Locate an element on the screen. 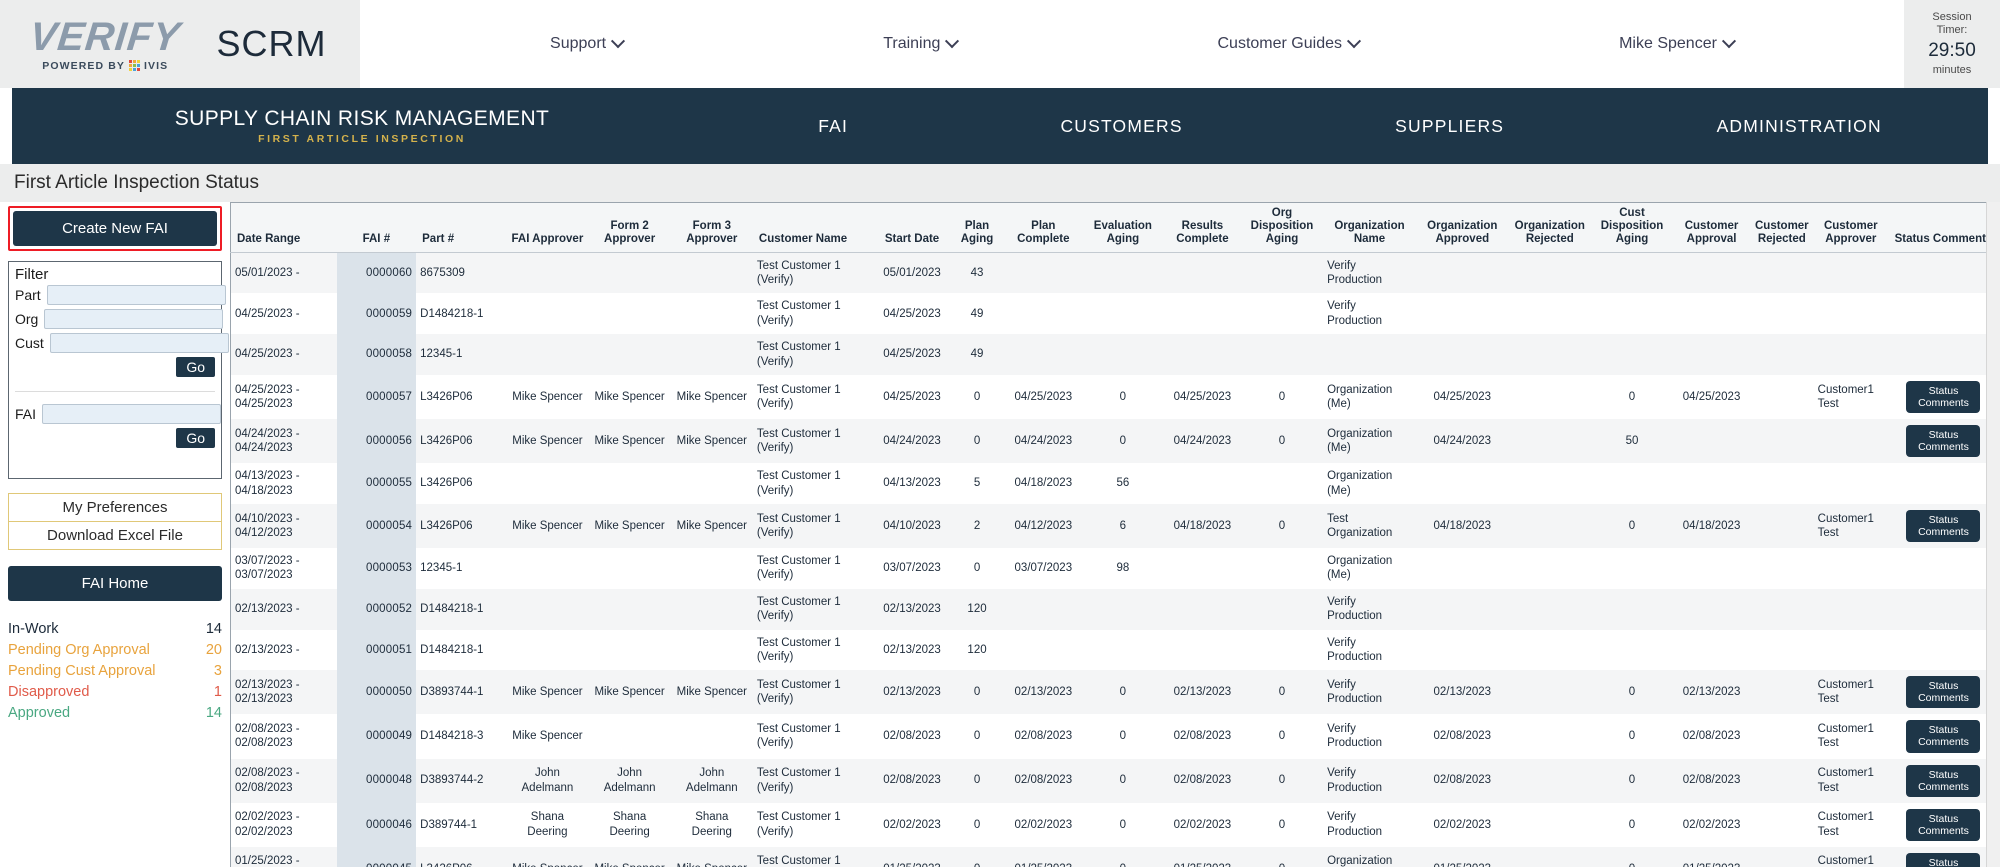  legend-item-pending-cust: Pending Cust Approval 3 is located at coordinates (115, 671).